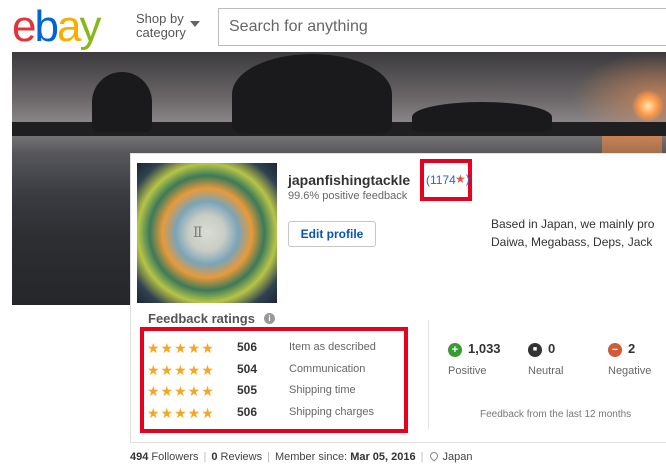  What do you see at coordinates (201, 318) in the screenshot?
I see `feedback-ratings-title: Feedback ratings` at bounding box center [201, 318].